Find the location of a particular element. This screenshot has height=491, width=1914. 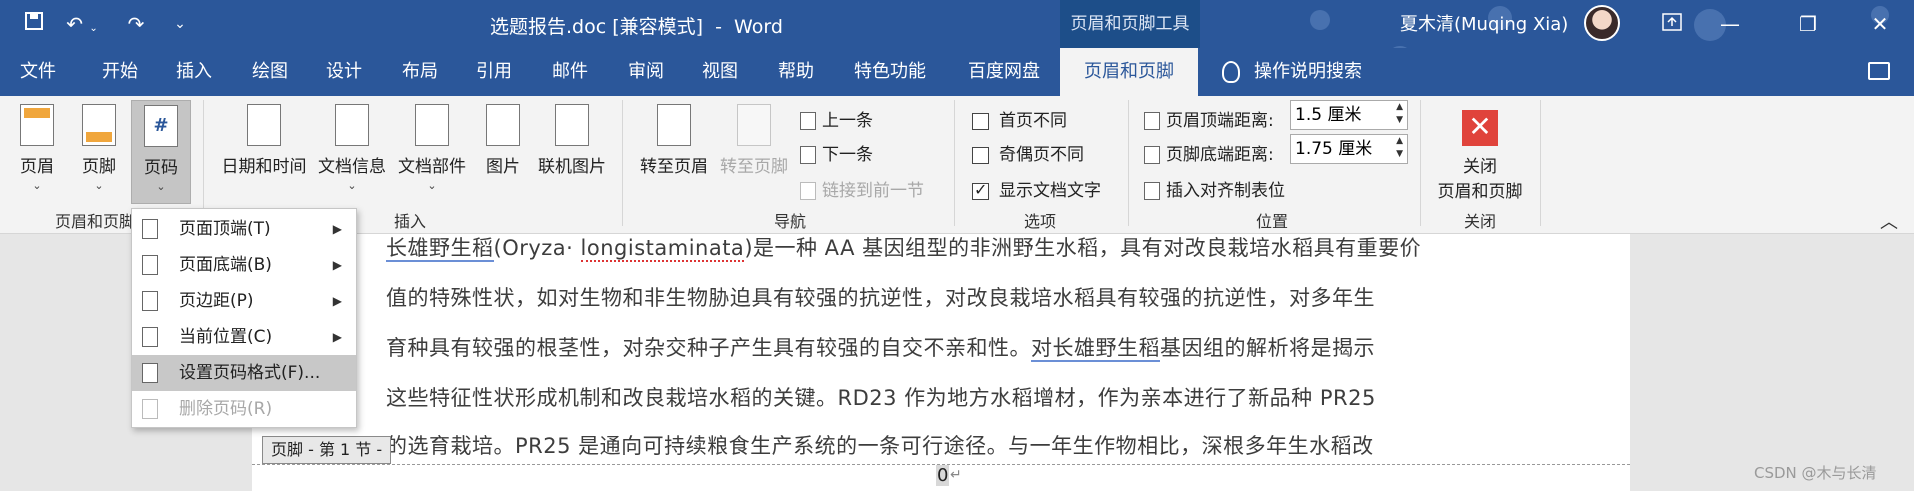

goto-header-button: 转至页眉 is located at coordinates (674, 140).